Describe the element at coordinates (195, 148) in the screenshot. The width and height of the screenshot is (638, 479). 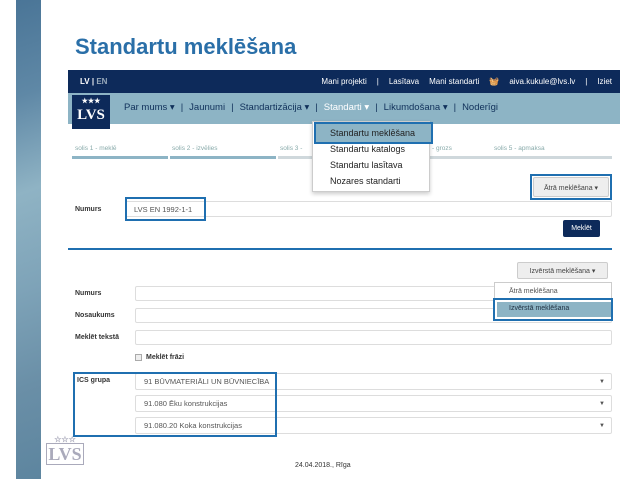
I see `step-2: solis 2 - izvēlies` at that location.